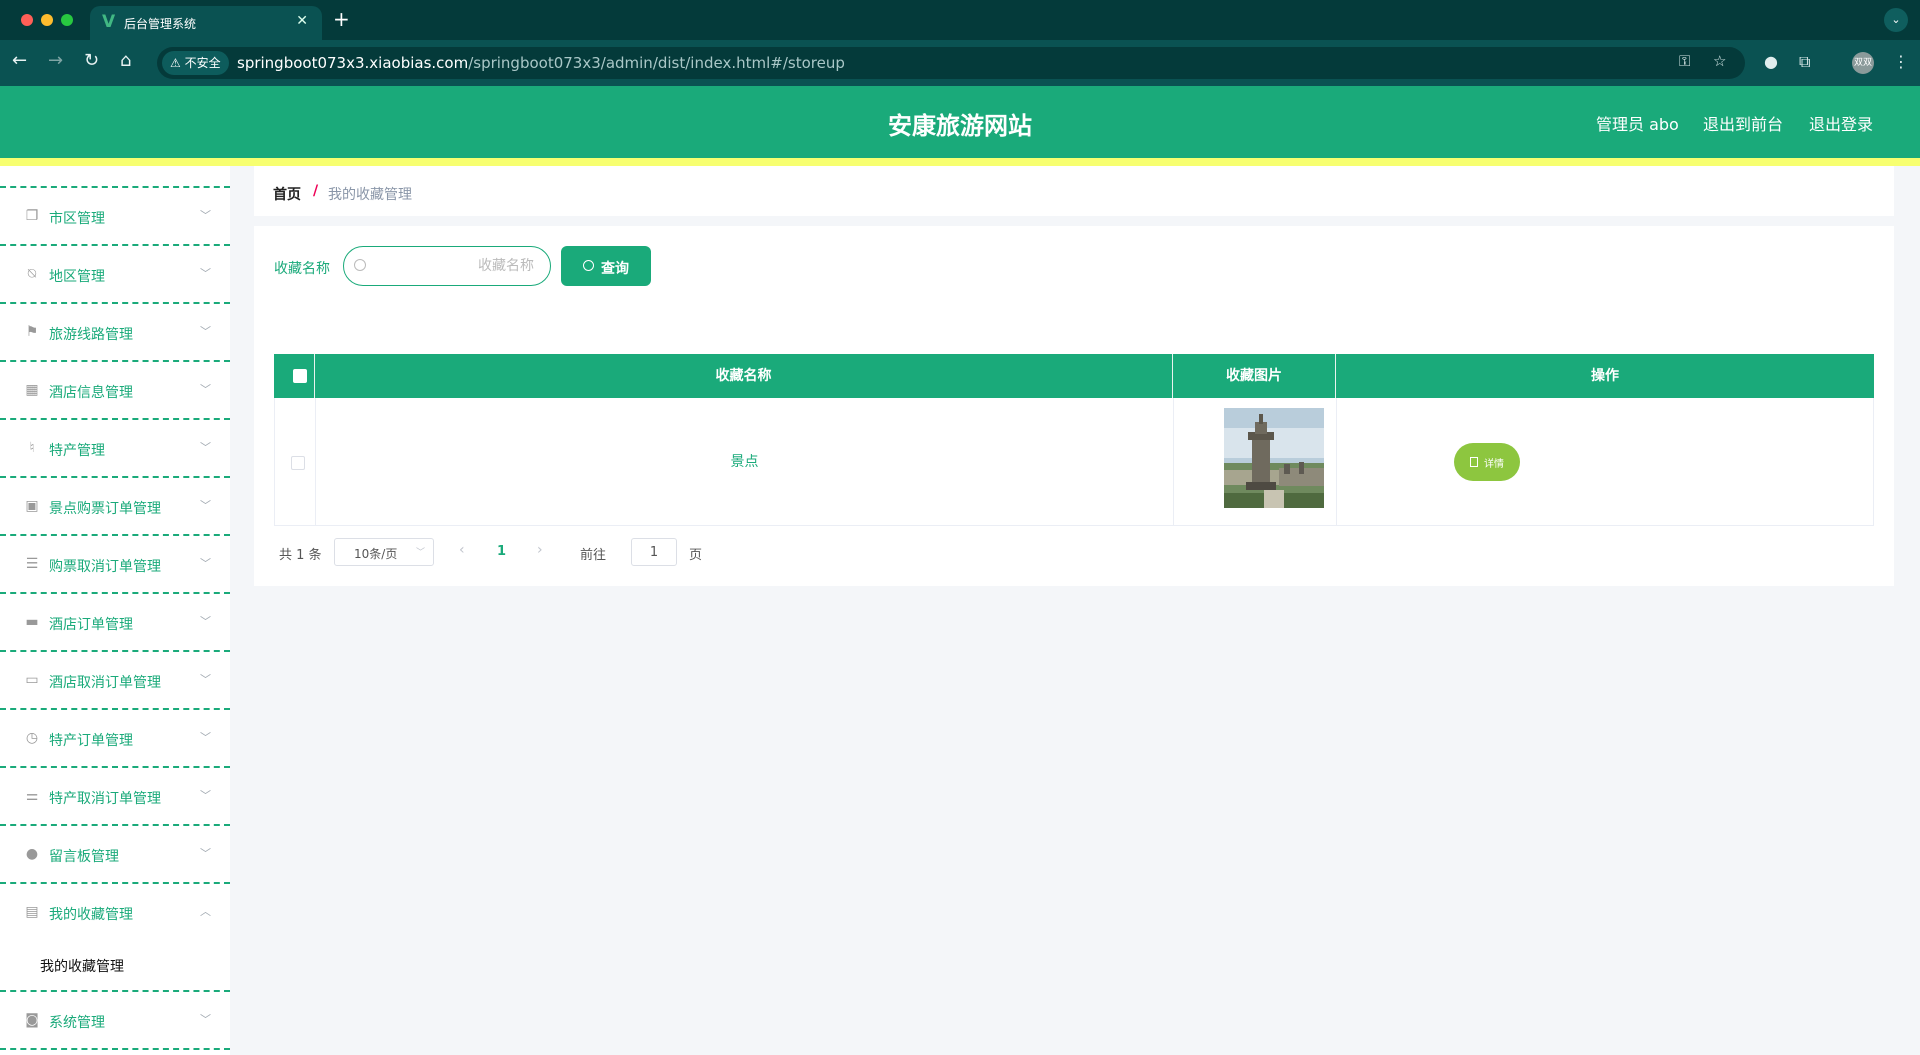  Describe the element at coordinates (593, 555) in the screenshot. I see `goto-label: 前往` at that location.